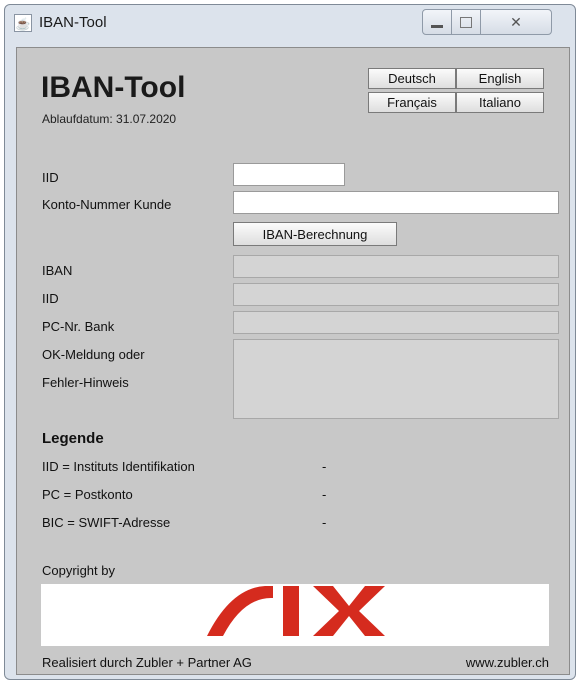 Image resolution: width=584 pixels, height=684 pixels. I want to click on message-output, so click(396, 379).